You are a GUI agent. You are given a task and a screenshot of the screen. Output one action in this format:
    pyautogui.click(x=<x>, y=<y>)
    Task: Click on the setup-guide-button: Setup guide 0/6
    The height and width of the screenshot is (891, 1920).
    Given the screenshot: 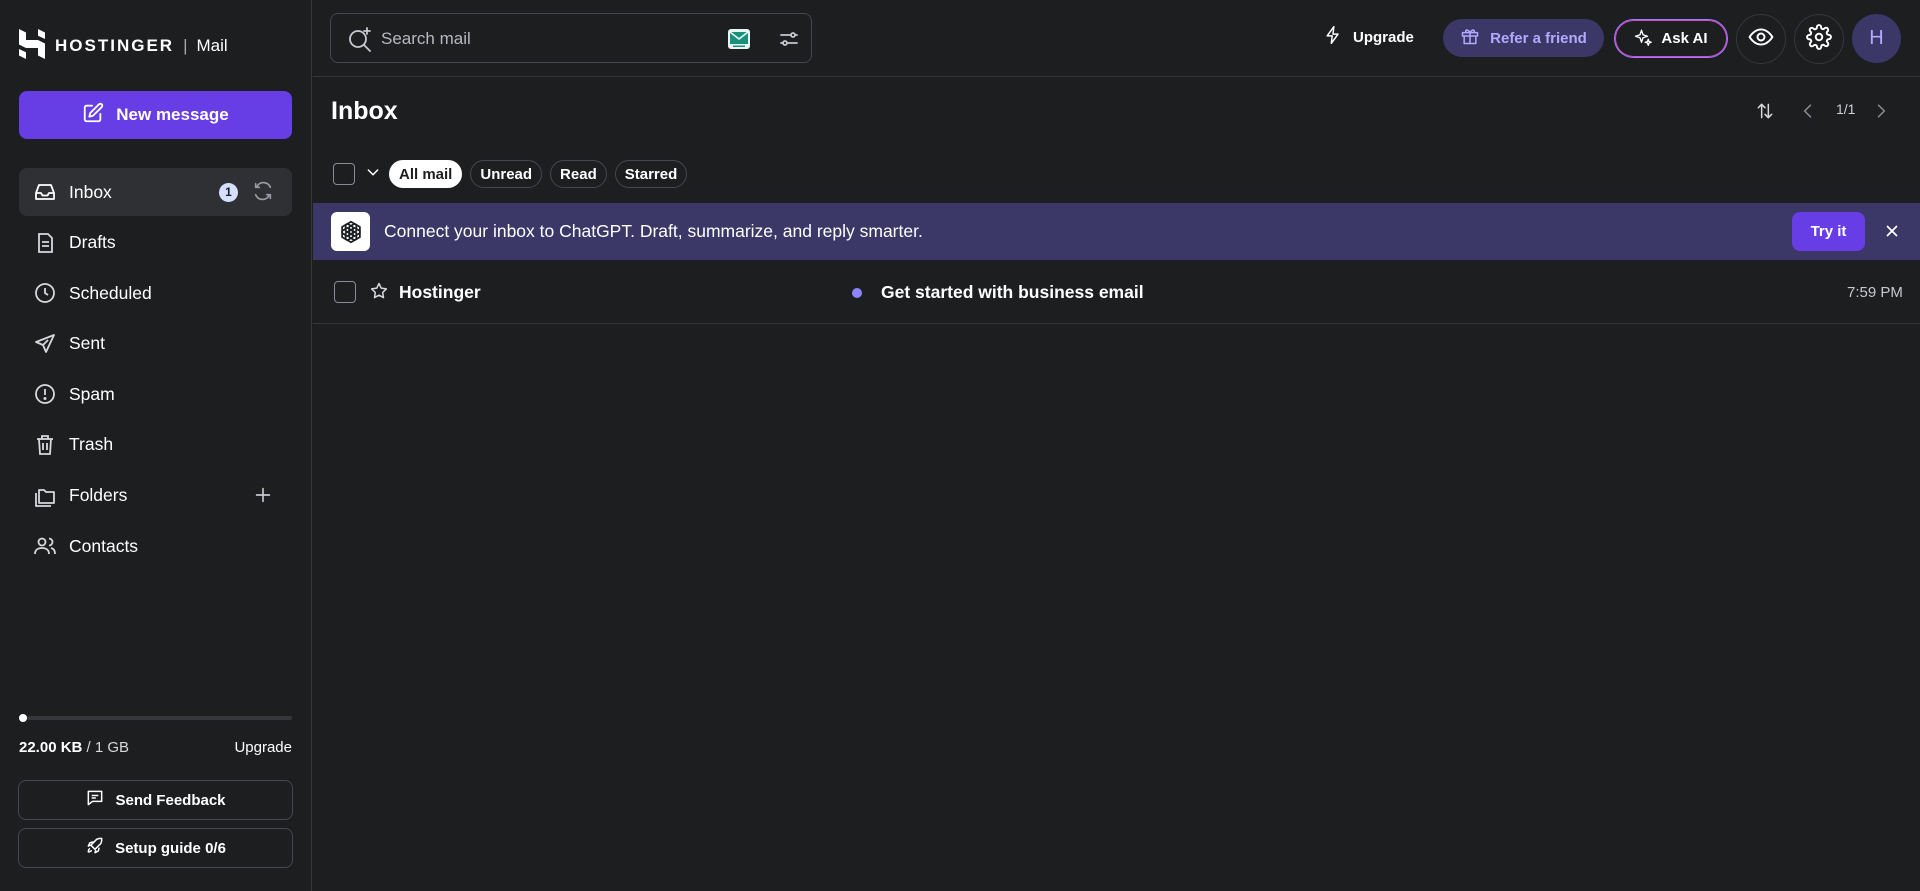 What is the action you would take?
    pyautogui.click(x=155, y=848)
    